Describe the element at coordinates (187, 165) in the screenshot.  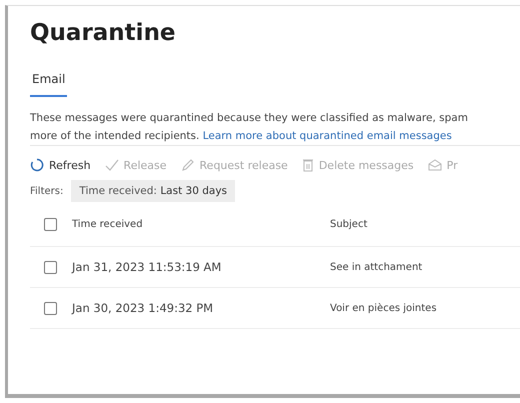
I see `pencil-icon` at that location.